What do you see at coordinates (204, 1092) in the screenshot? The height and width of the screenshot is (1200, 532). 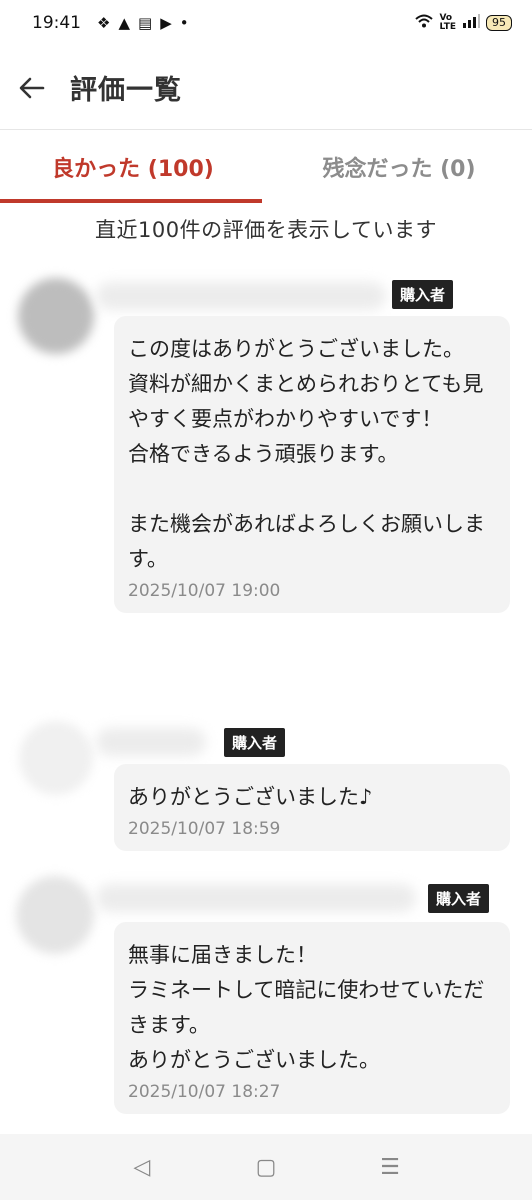 I see `review-date: 2025/10/07 18:27` at bounding box center [204, 1092].